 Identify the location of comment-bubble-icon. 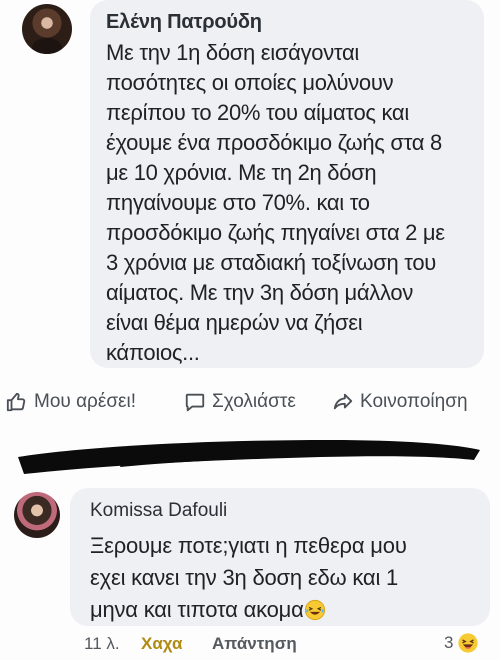
(195, 402).